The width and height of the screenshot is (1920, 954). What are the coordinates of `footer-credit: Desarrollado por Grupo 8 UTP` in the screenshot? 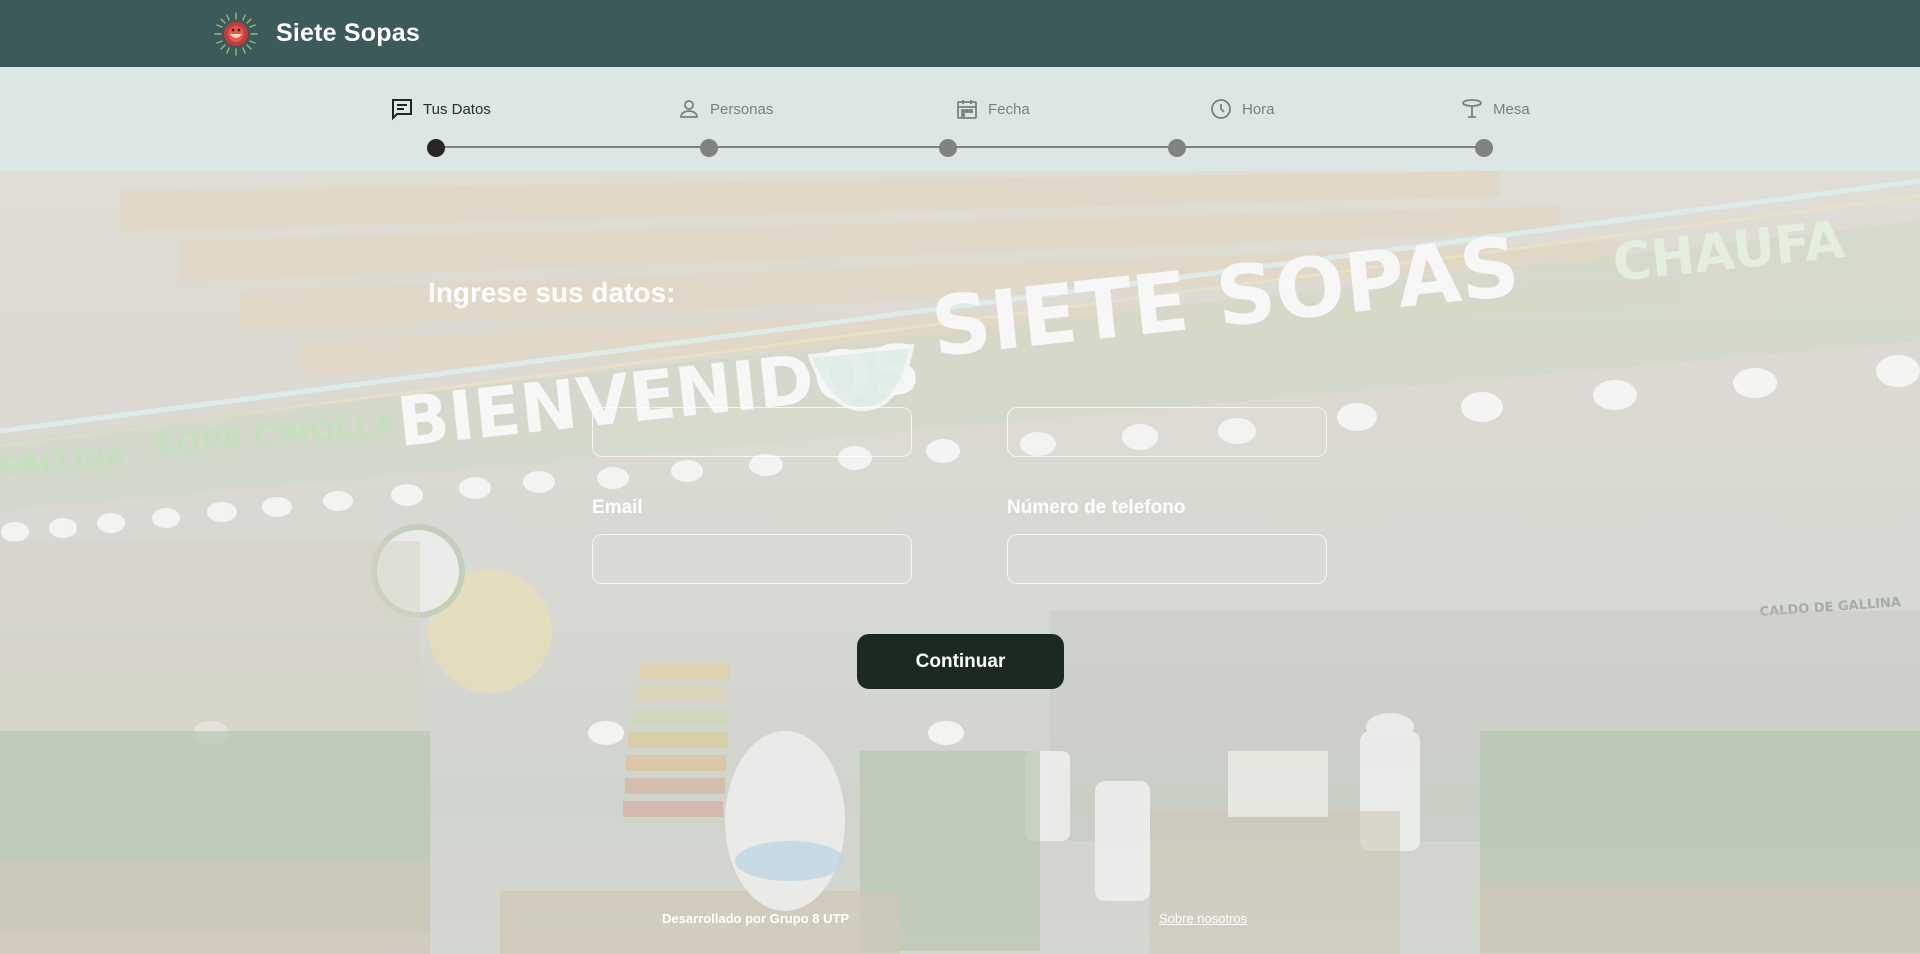 It's located at (756, 918).